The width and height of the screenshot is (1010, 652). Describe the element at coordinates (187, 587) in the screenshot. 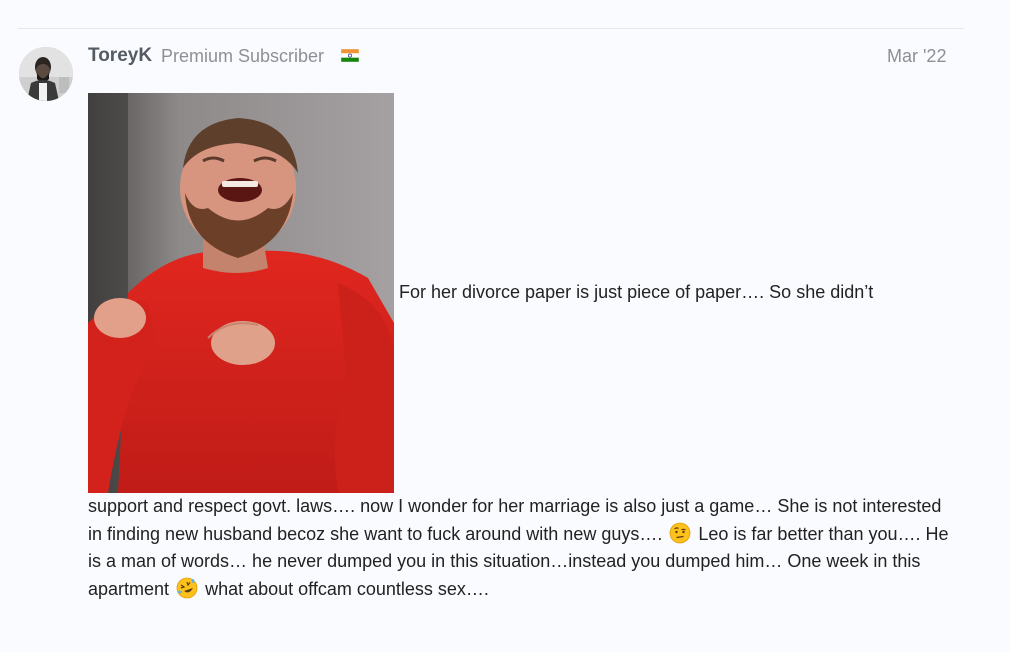

I see `rolling-on-floor-laughing-icon` at that location.